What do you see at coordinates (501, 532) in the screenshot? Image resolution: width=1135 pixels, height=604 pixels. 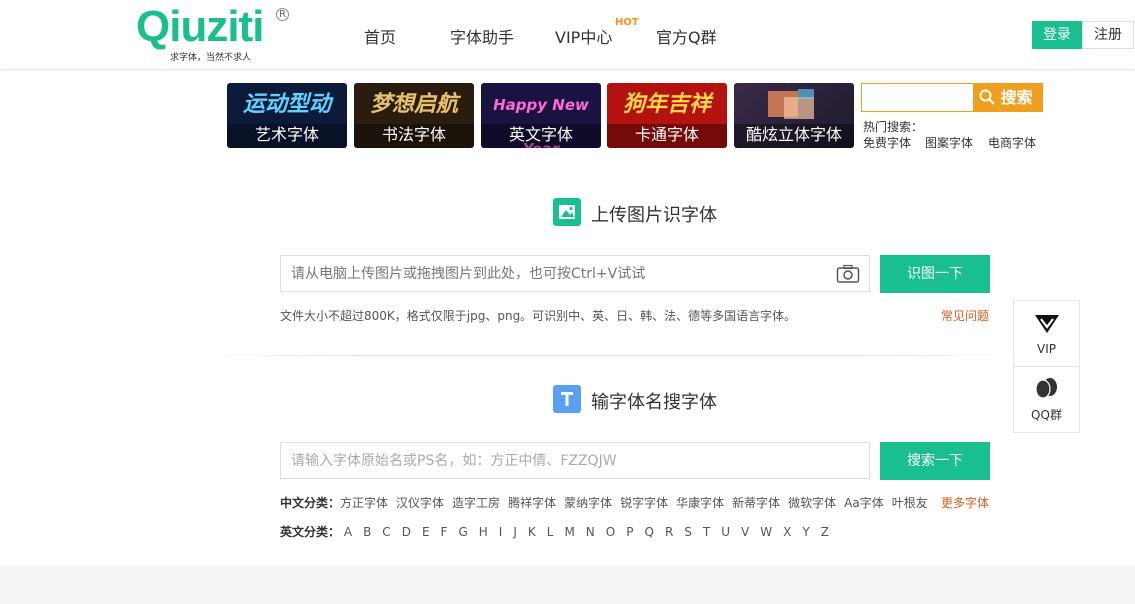 I see `en-letter-link: I` at bounding box center [501, 532].